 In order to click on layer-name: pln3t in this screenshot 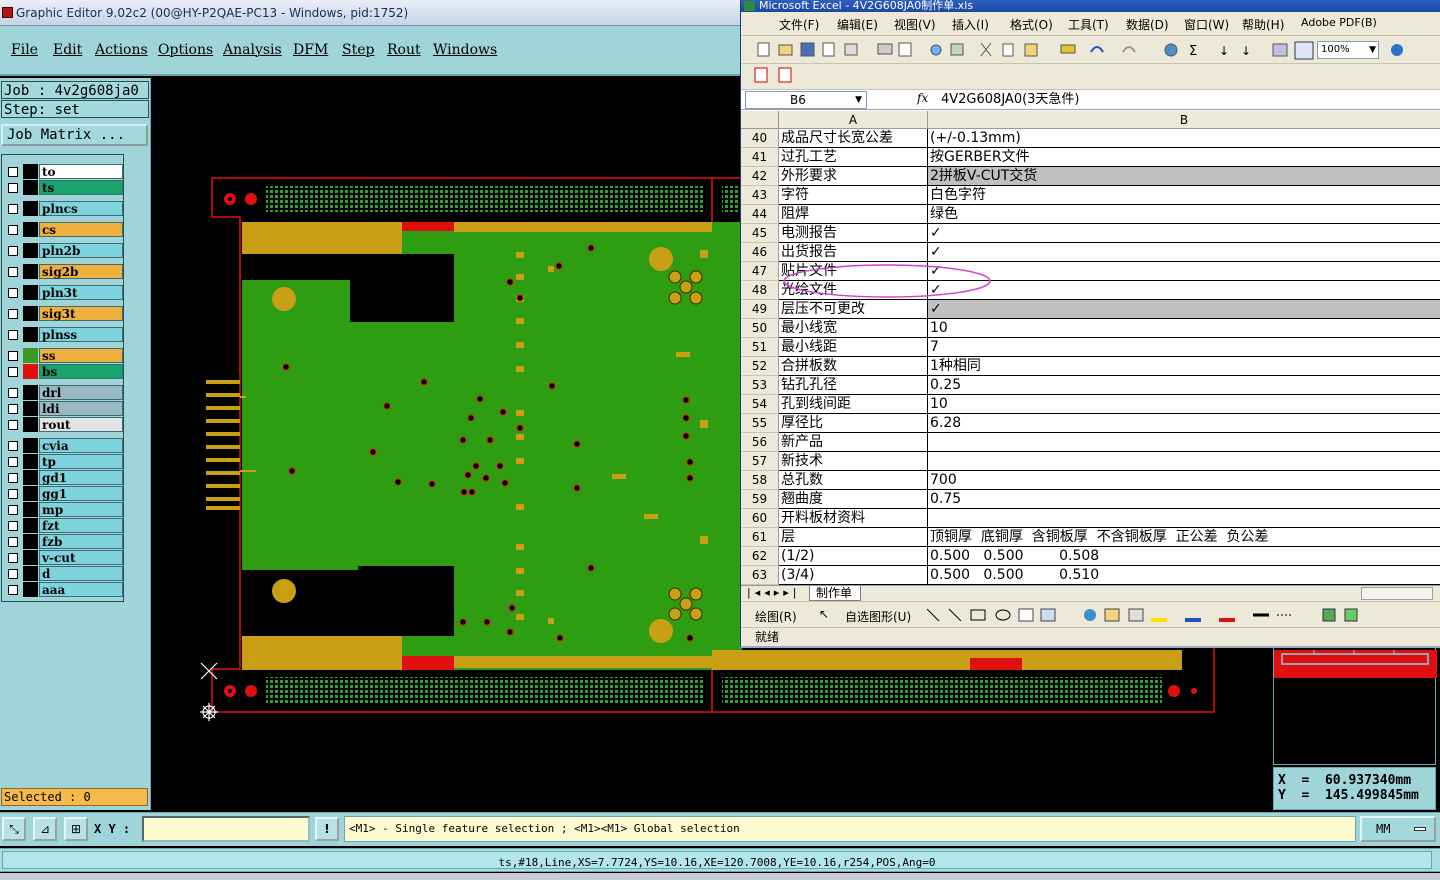, I will do `click(81, 292)`.